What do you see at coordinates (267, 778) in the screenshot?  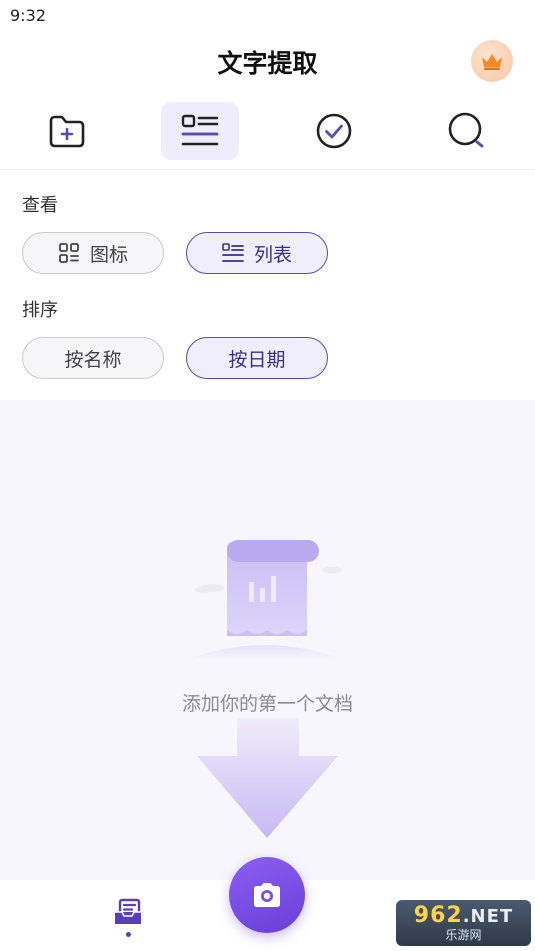 I see `arrow-down-icon` at bounding box center [267, 778].